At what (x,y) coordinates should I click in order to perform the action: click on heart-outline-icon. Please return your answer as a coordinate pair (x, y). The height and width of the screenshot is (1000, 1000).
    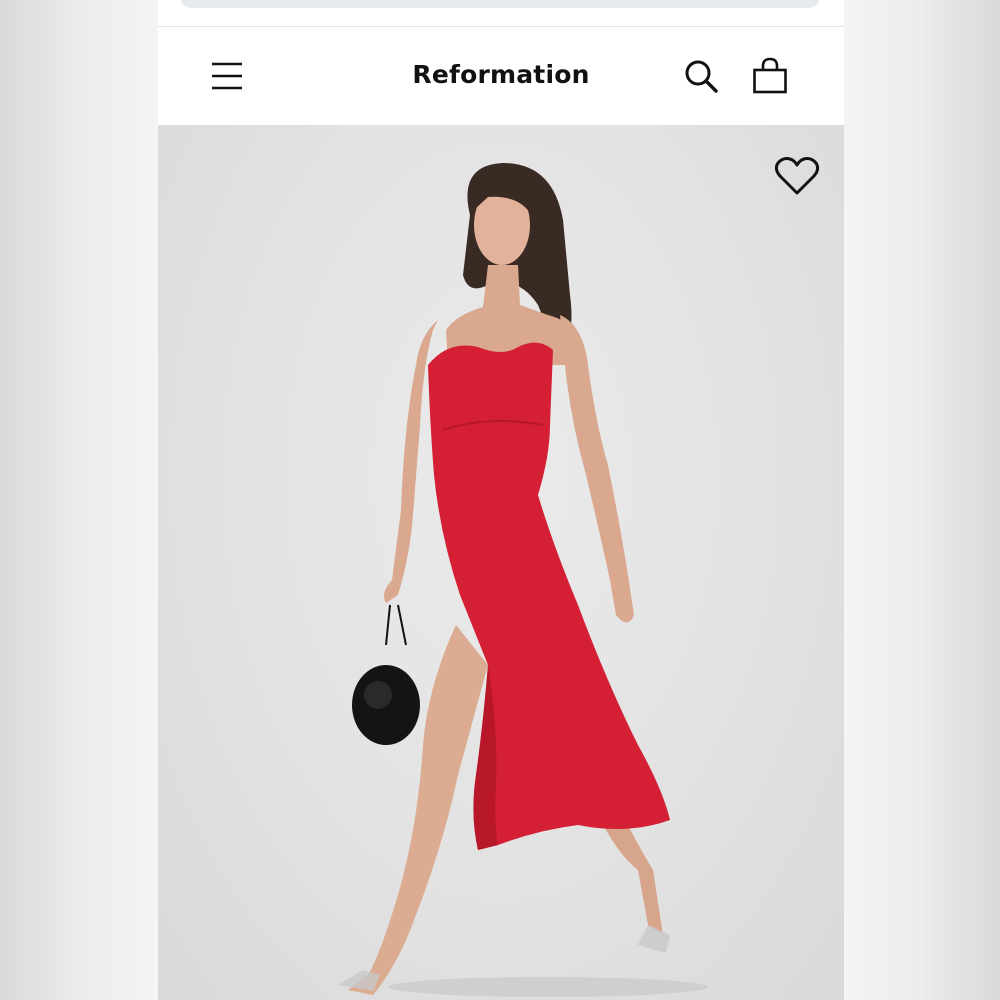
    Looking at the image, I should click on (797, 176).